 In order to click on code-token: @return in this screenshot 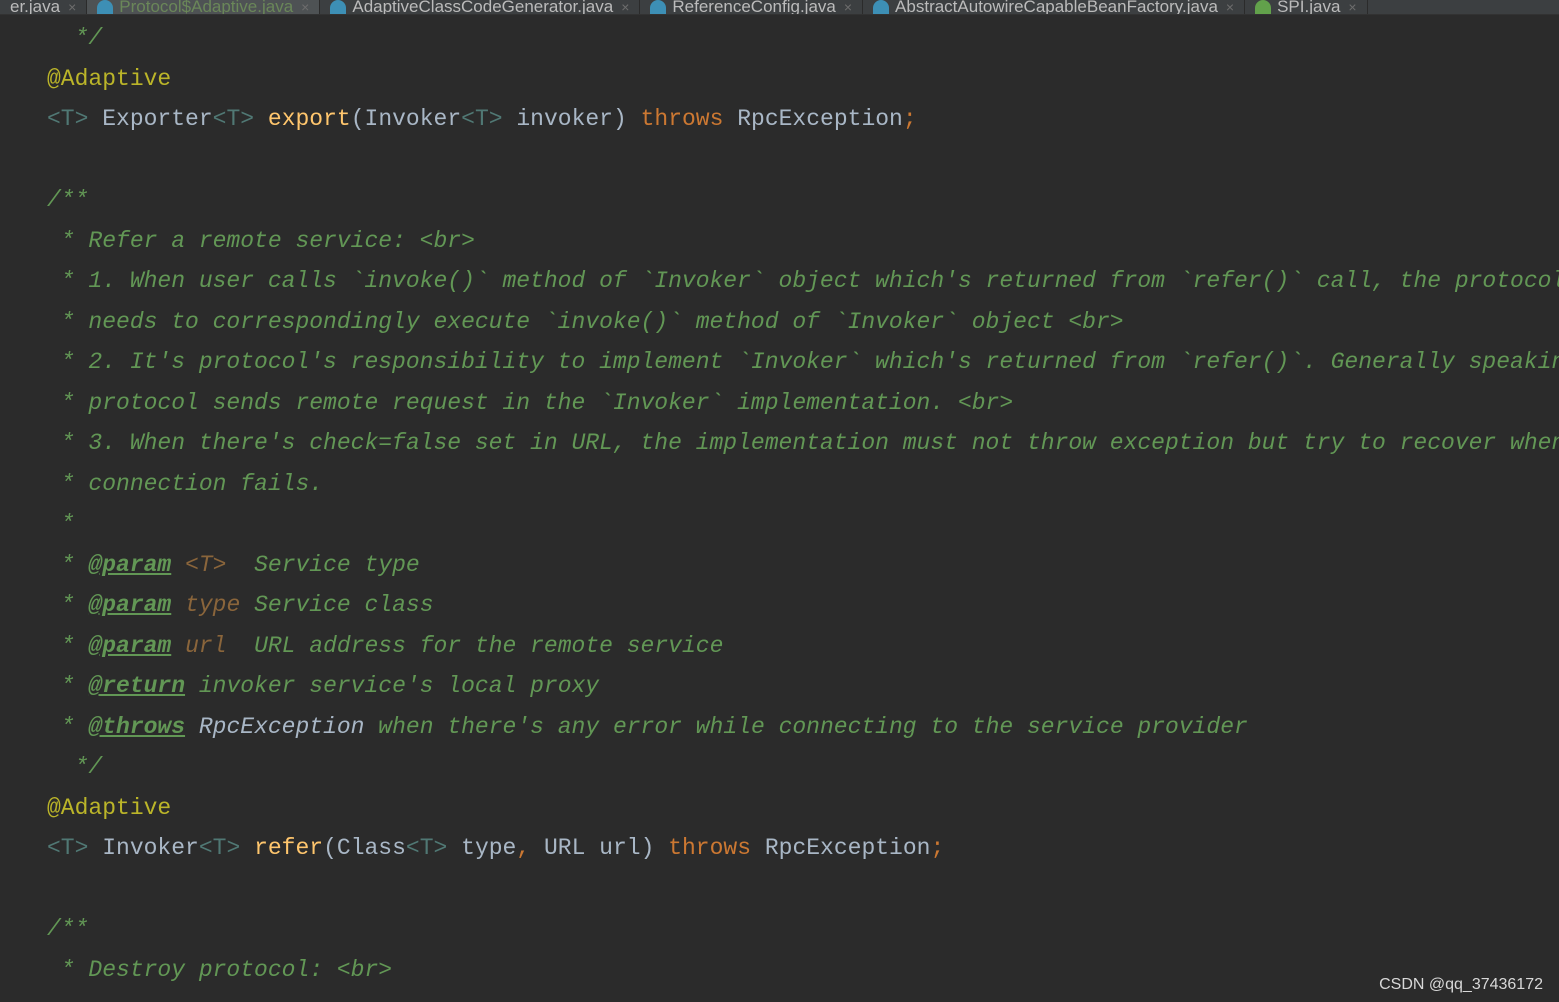, I will do `click(137, 686)`.